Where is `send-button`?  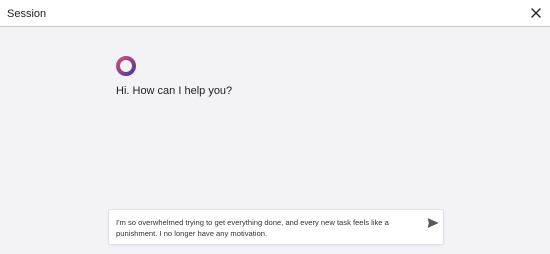 send-button is located at coordinates (433, 223).